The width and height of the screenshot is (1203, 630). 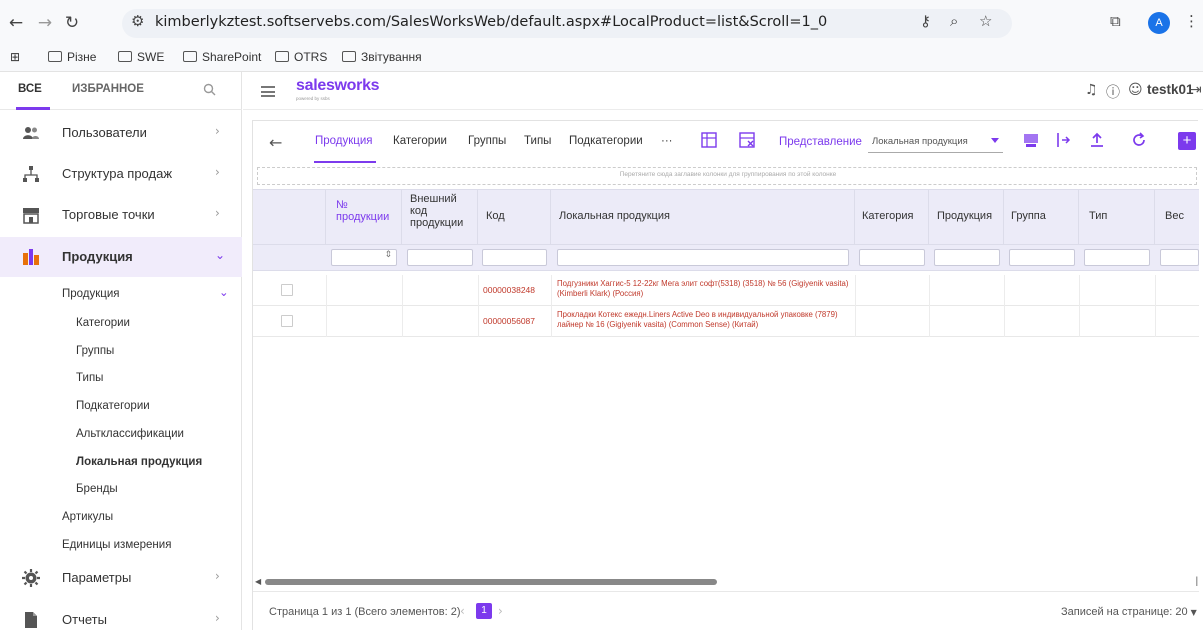 I want to click on forward-arrow-icon: →, so click(x=45, y=23).